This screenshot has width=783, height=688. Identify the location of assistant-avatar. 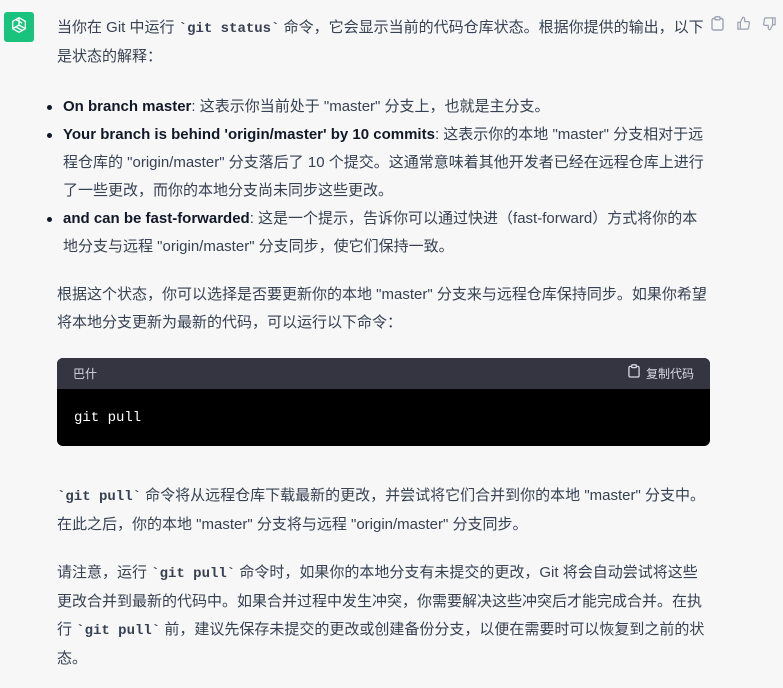
(19, 27).